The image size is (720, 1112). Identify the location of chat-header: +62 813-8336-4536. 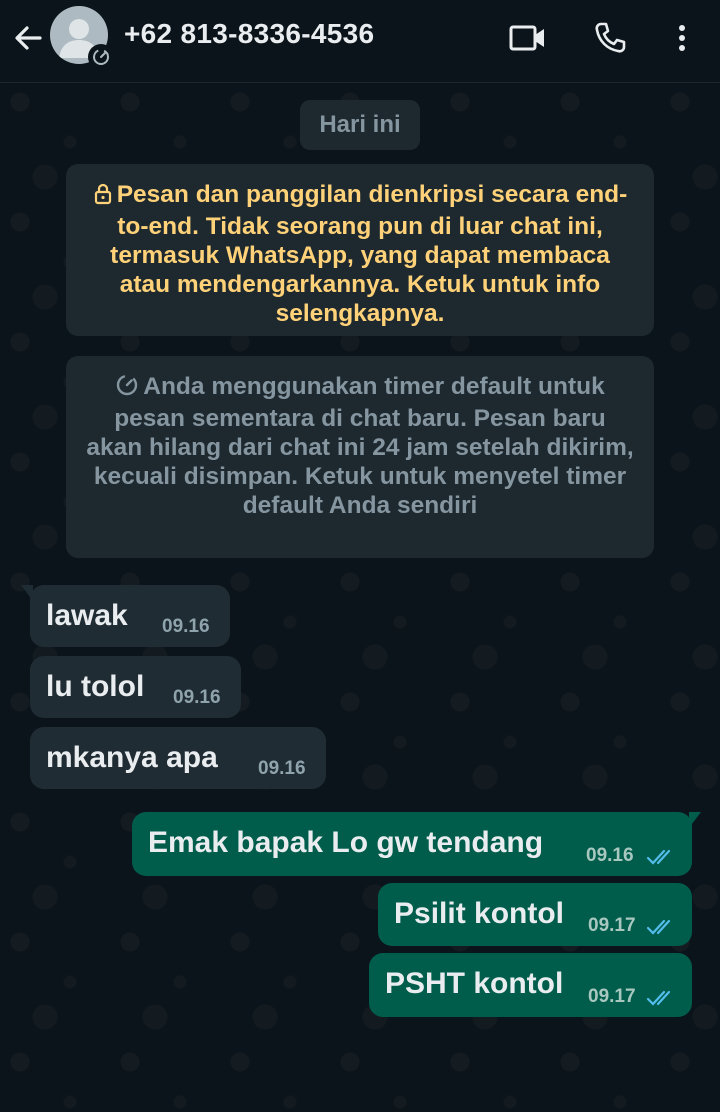
(360, 41).